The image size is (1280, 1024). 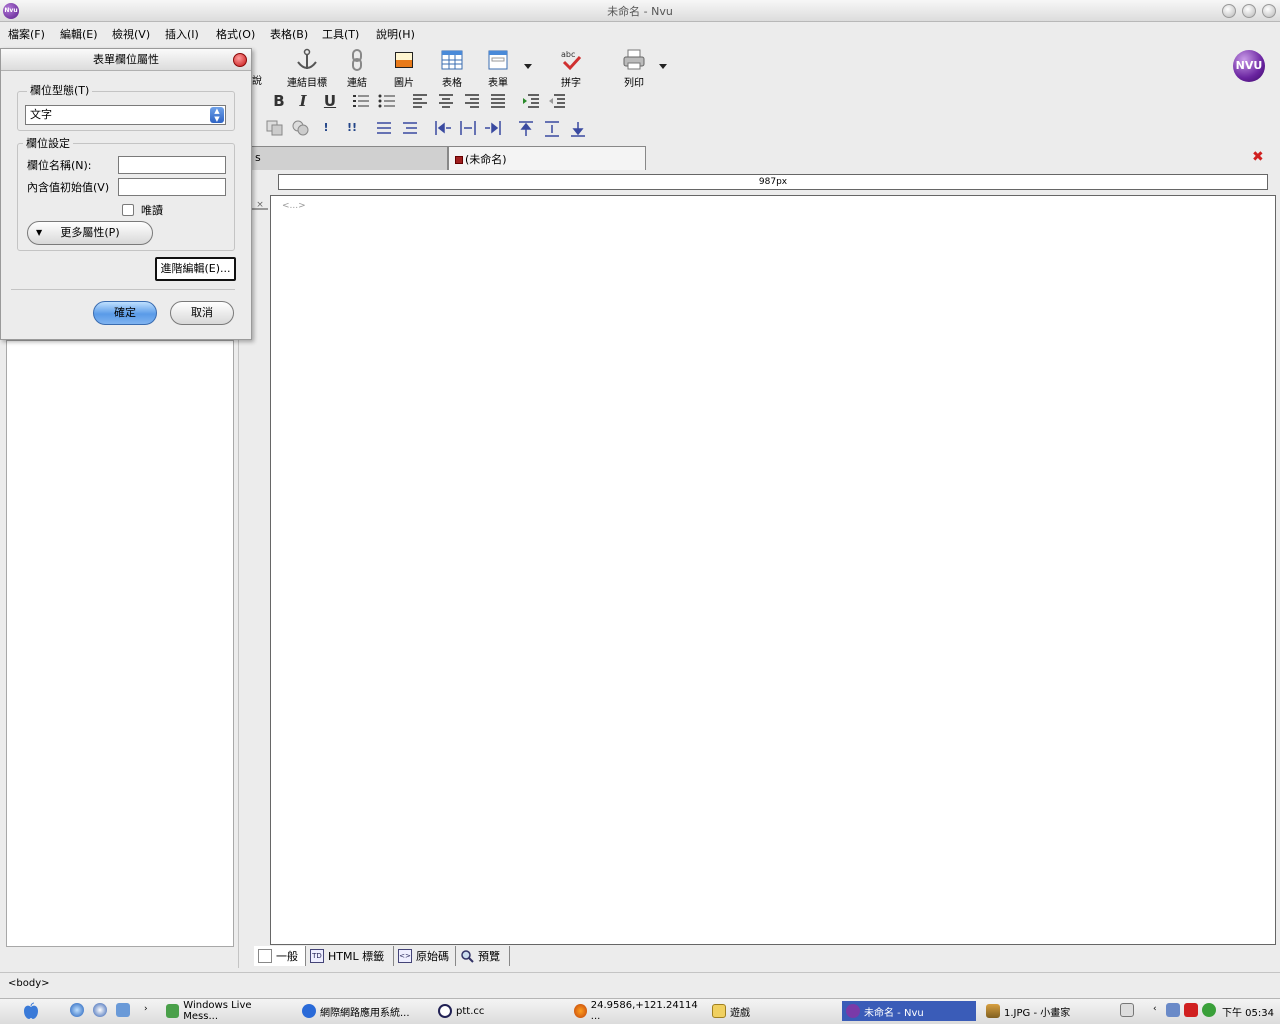 I want to click on task-ptt: ptt.cc, so click(x=499, y=1011).